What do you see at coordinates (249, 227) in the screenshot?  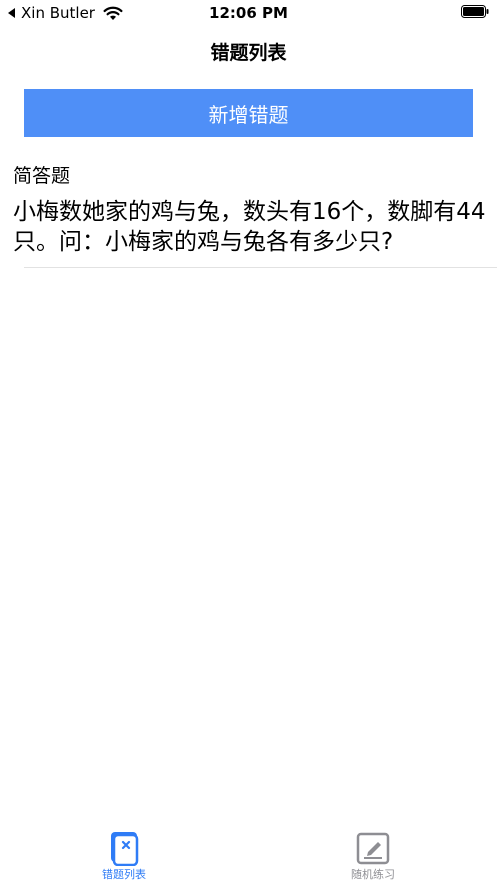 I see `question-text: 小梅数她家的鸡与兔，数头有16个，数脚有44只。问：小梅家的鸡与兔各有多少只?` at bounding box center [249, 227].